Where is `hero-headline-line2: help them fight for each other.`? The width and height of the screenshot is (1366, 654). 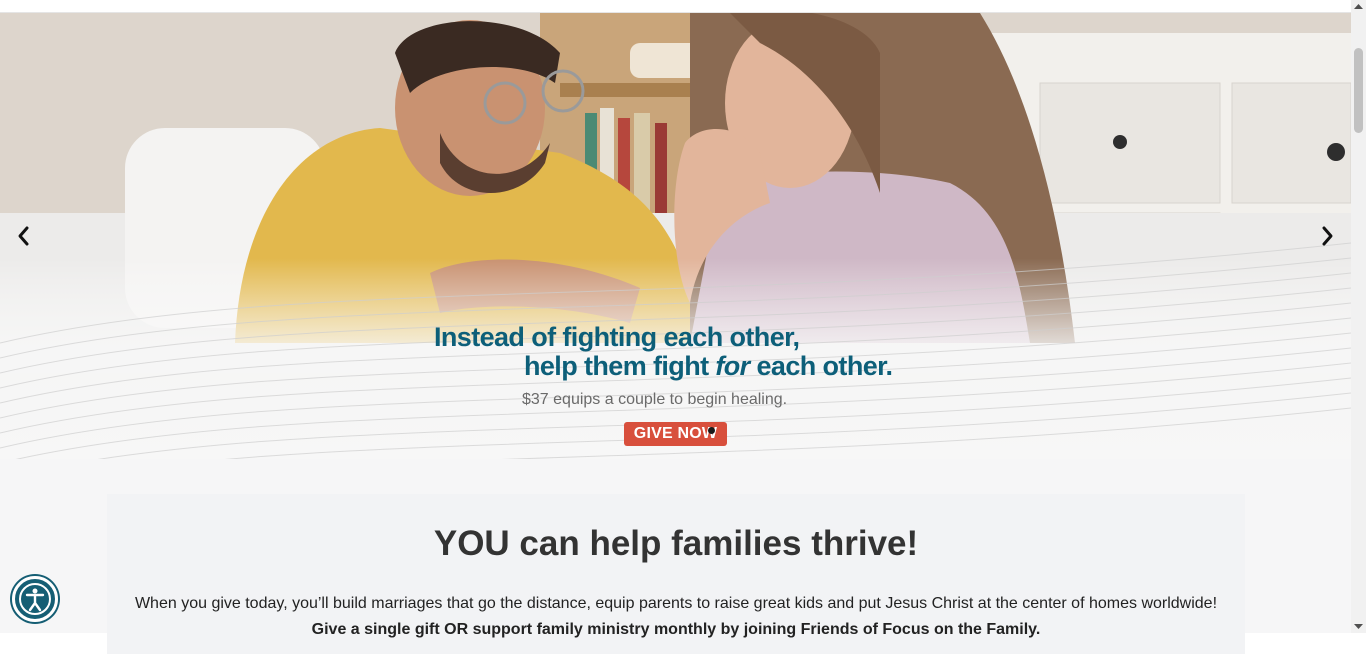 hero-headline-line2: help them fight for each other. is located at coordinates (708, 366).